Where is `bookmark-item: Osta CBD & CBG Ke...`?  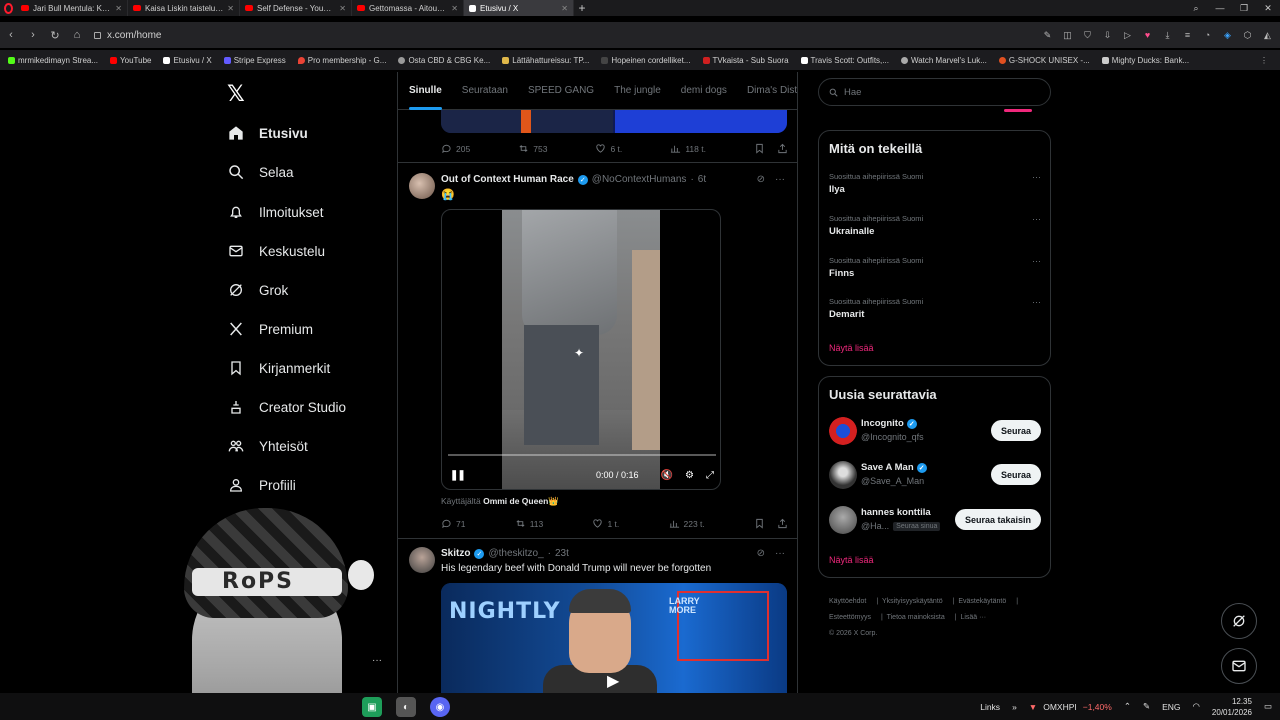
bookmark-item: Osta CBD & CBG Ke... is located at coordinates (444, 60).